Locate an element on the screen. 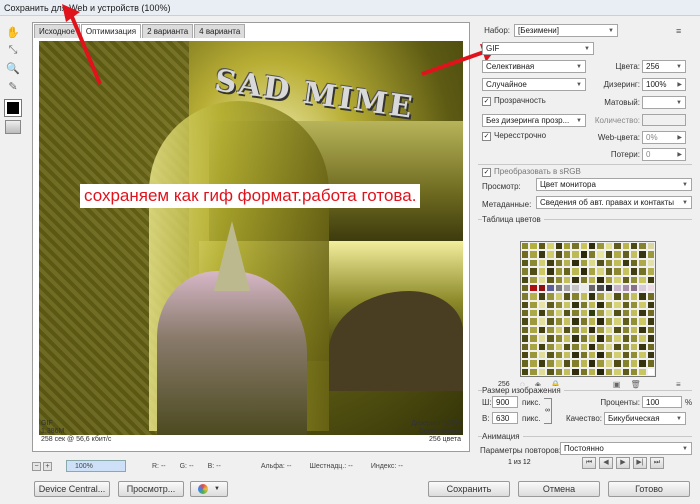 The width and height of the screenshot is (700, 504). slice-select-tool-icon: ⤡ is located at coordinates (13, 50).